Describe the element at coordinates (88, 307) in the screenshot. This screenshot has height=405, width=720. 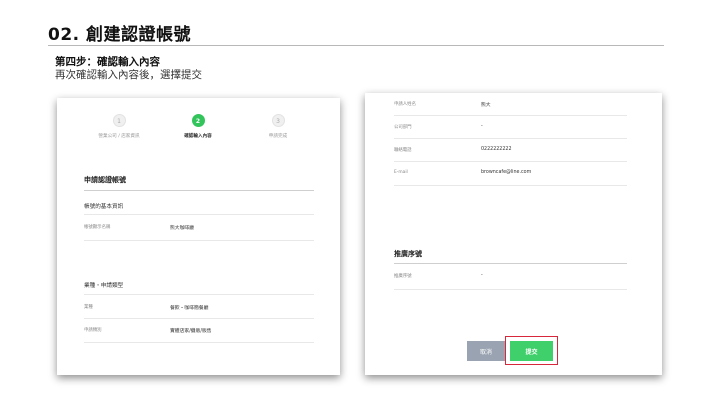
I see `industry-label: 業種` at that location.